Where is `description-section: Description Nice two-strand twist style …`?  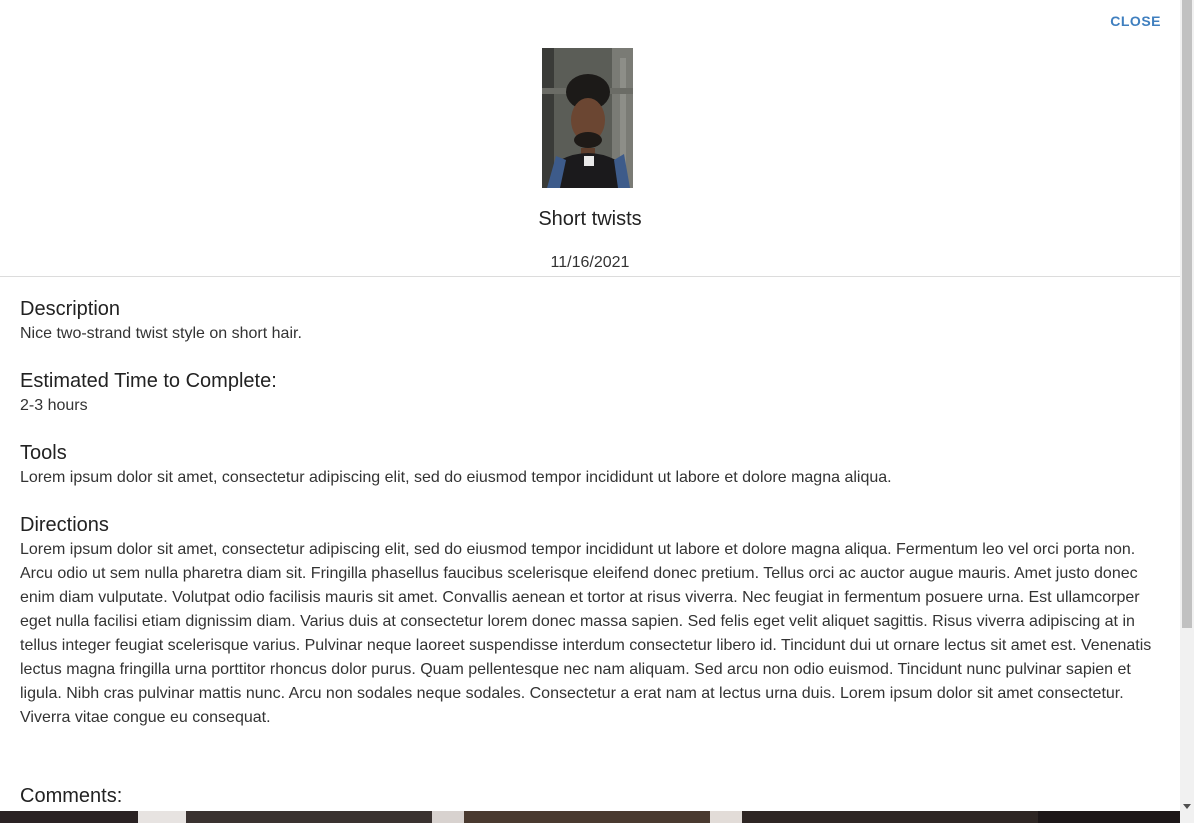 description-section: Description Nice two-strand twist style … is located at coordinates (590, 321).